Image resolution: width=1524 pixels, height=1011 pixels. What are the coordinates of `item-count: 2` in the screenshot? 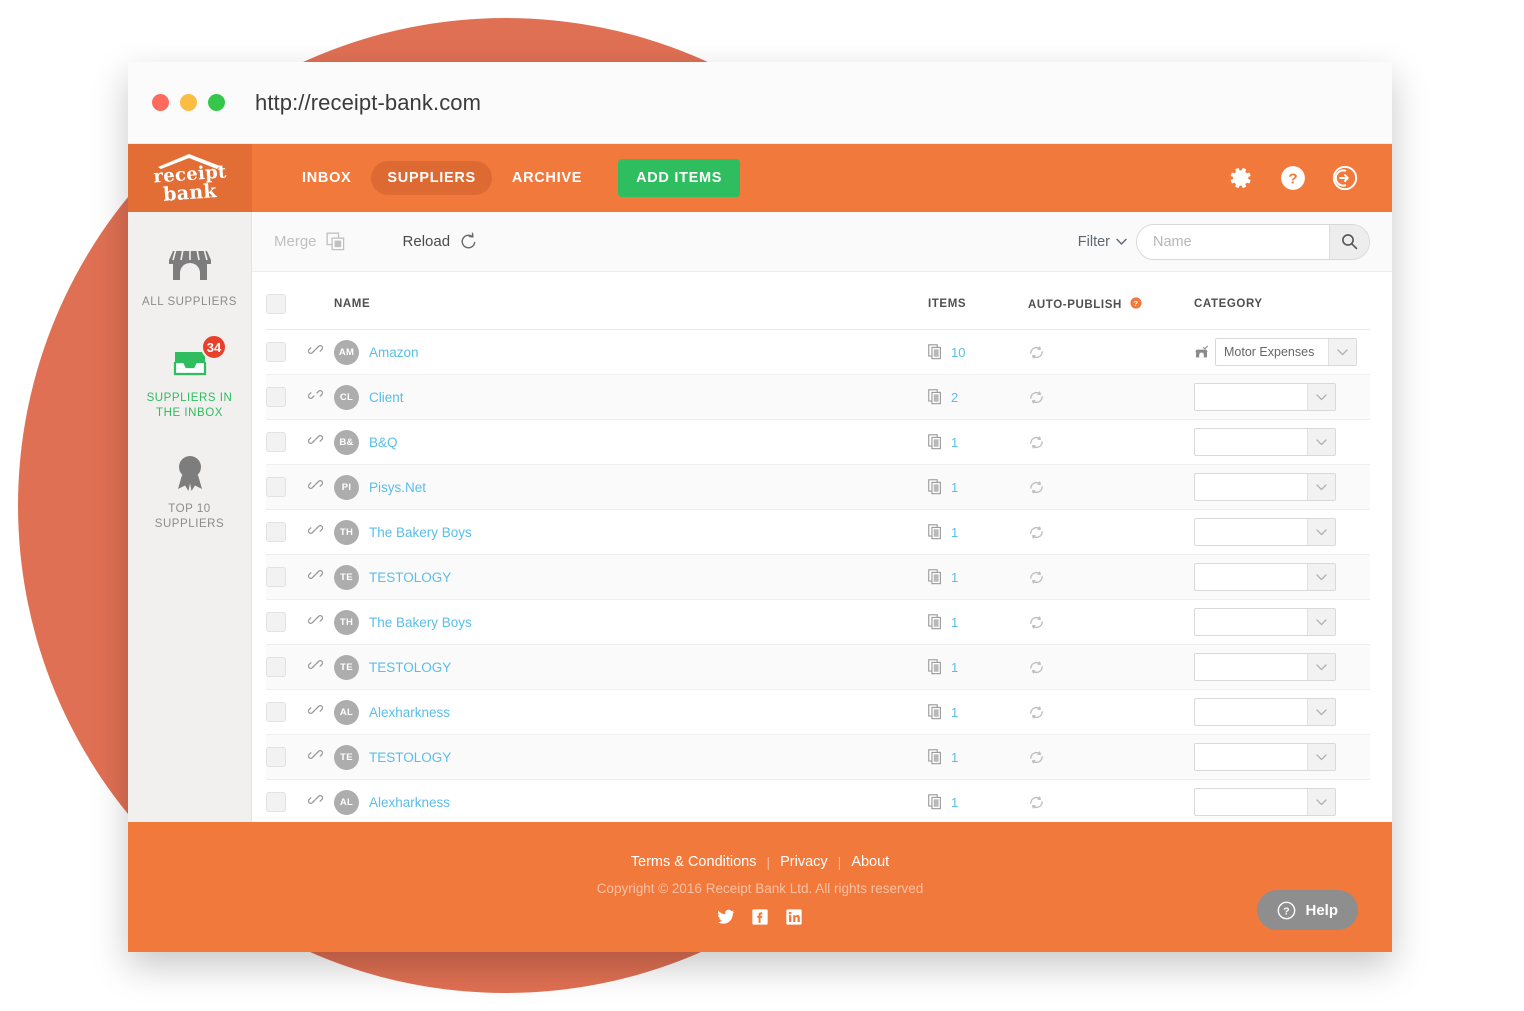 It's located at (954, 397).